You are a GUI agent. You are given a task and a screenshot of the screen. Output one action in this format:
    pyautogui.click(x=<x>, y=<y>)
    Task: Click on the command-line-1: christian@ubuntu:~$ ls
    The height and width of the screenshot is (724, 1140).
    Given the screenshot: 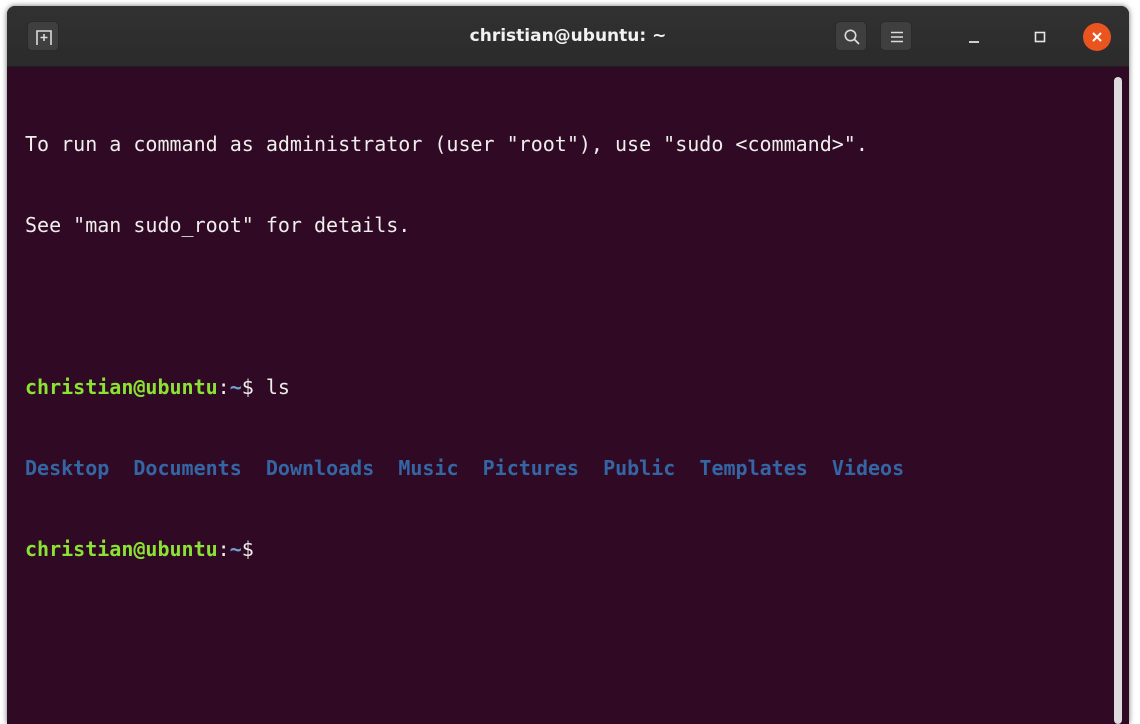 What is the action you would take?
    pyautogui.click(x=464, y=387)
    